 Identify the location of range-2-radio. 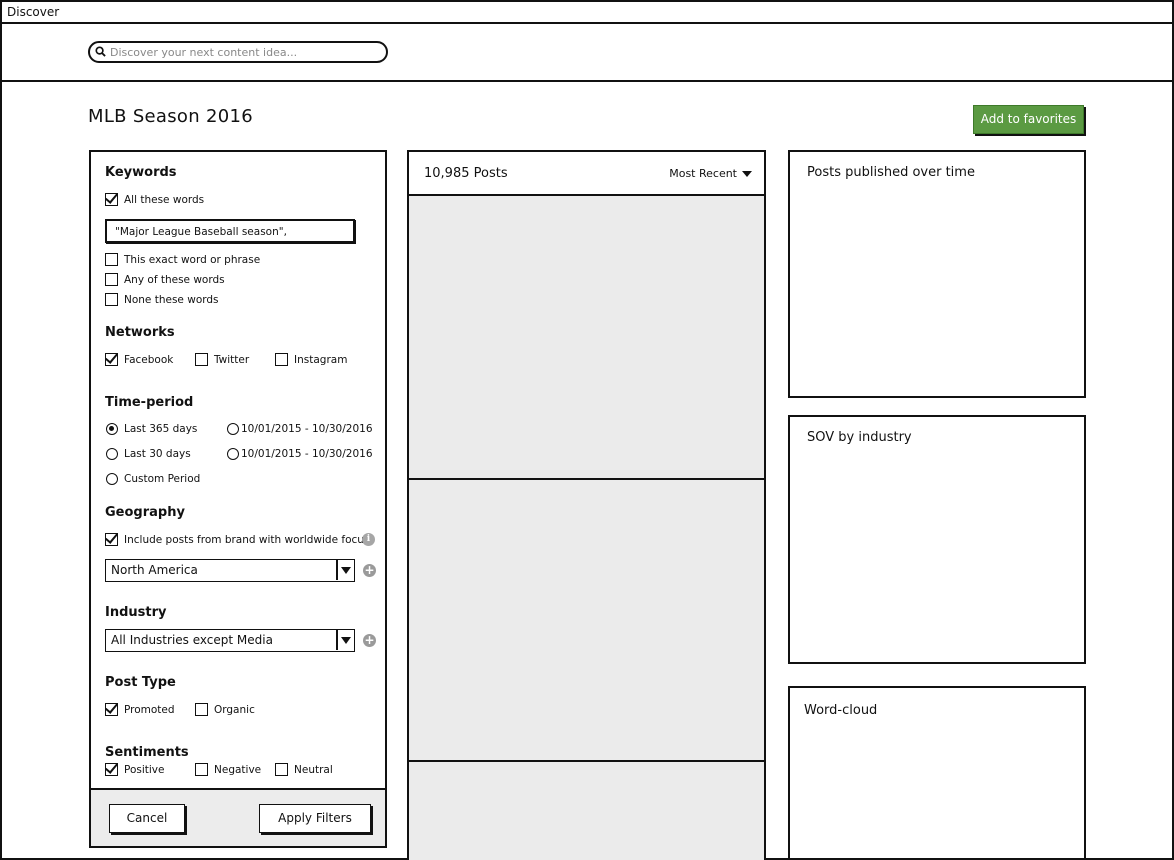
(233, 454).